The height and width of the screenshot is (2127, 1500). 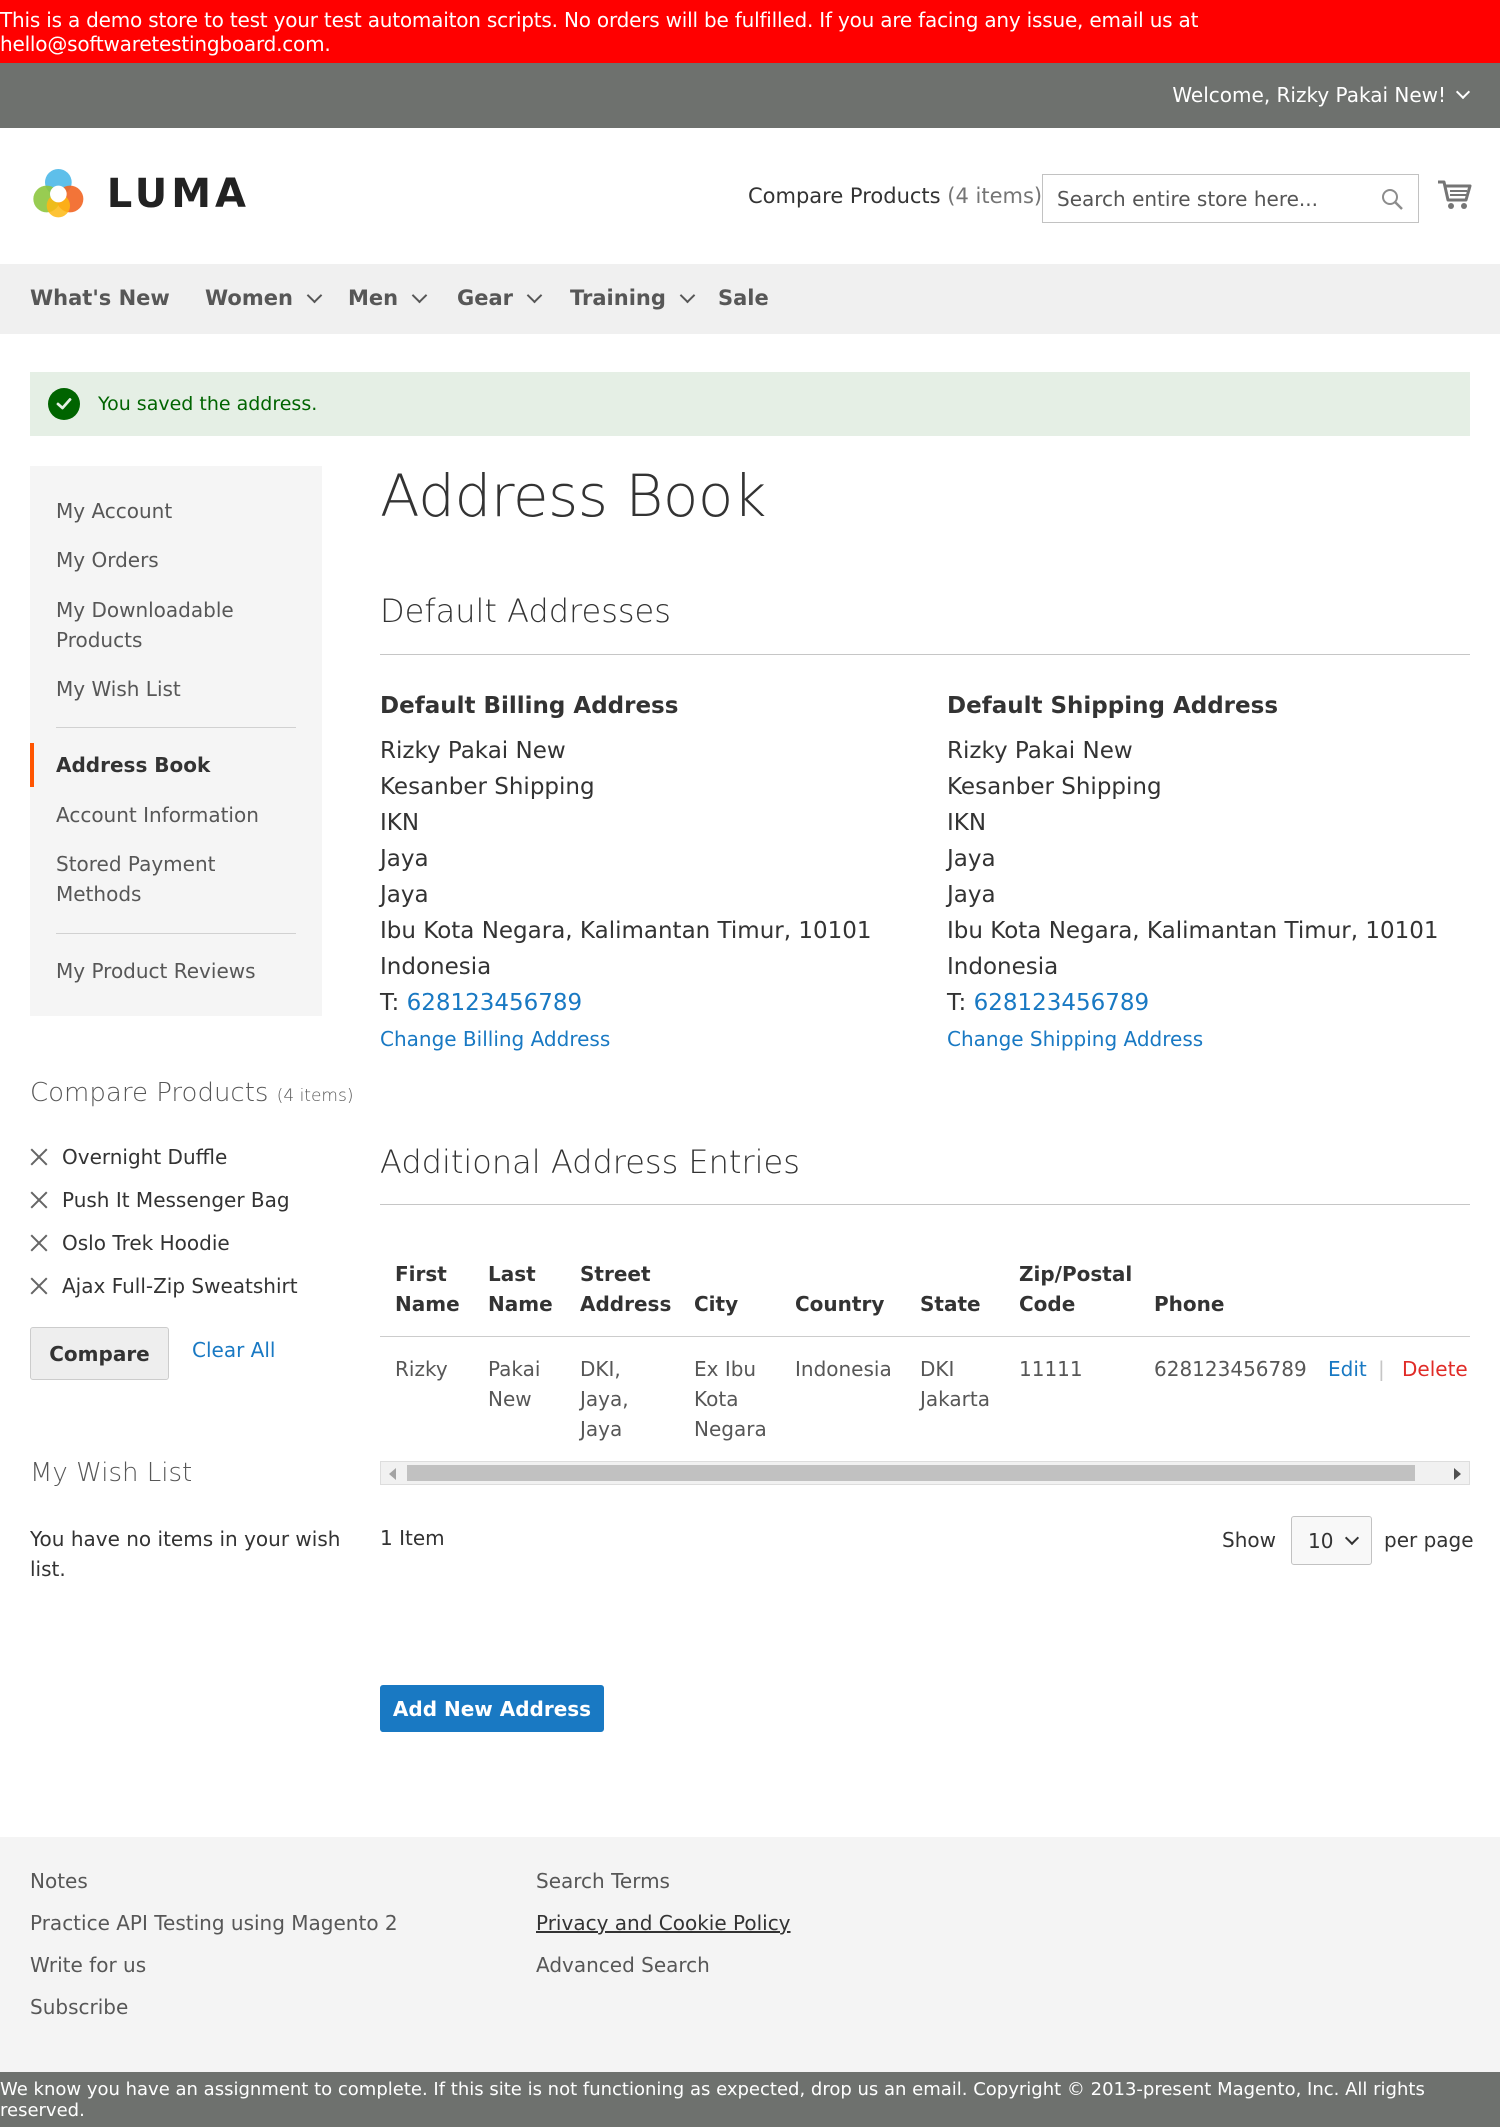 What do you see at coordinates (133, 765) in the screenshot?
I see `sidebar-item-address-book: Address Book` at bounding box center [133, 765].